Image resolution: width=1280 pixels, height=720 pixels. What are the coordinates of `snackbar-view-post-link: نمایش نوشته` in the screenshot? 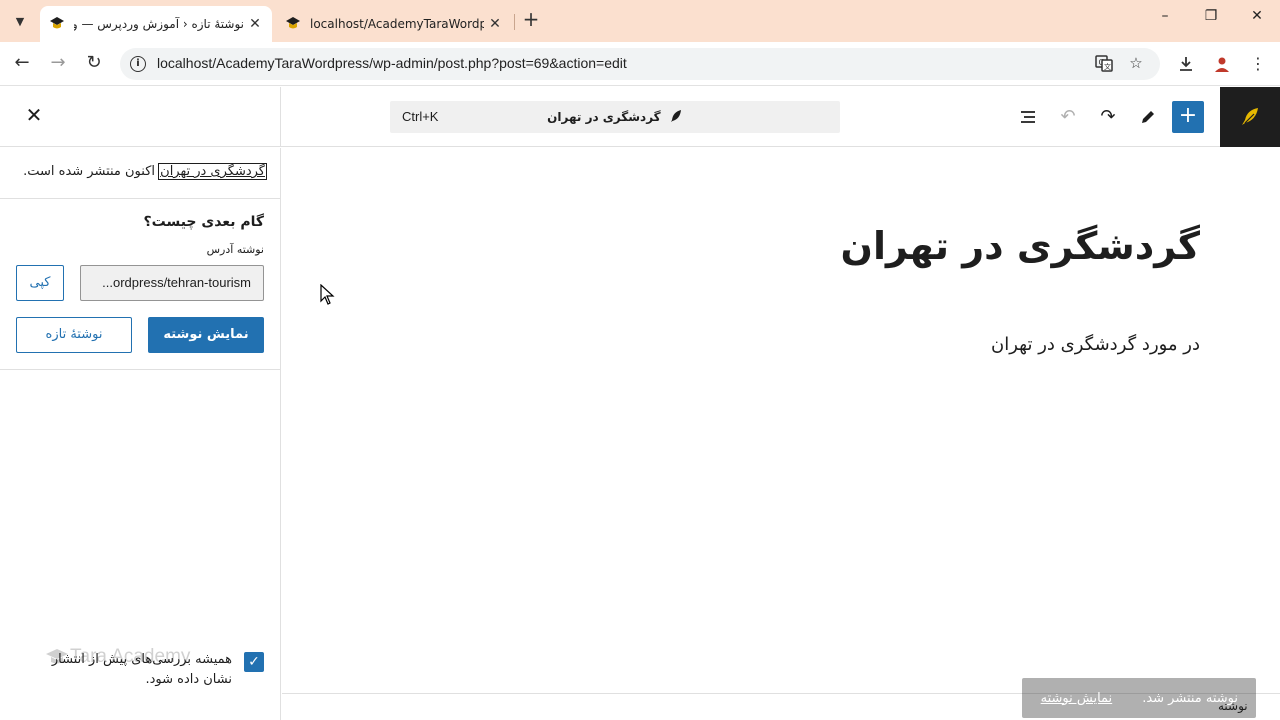 It's located at (1077, 698).